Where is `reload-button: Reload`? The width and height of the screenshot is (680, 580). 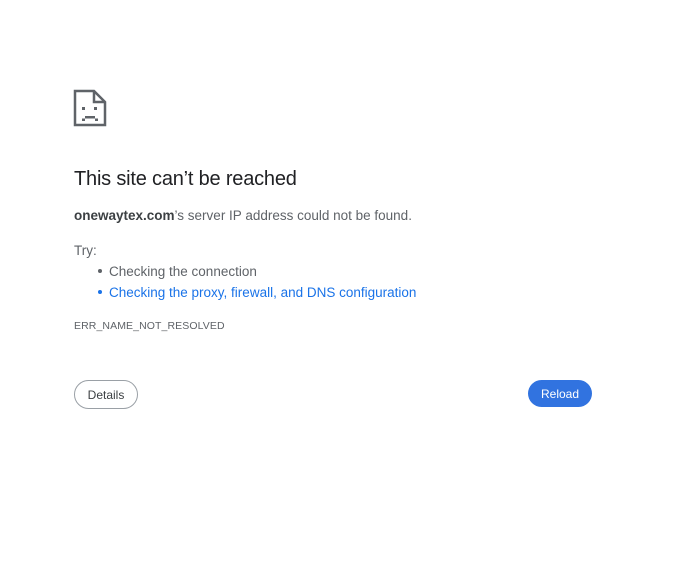
reload-button: Reload is located at coordinates (560, 393).